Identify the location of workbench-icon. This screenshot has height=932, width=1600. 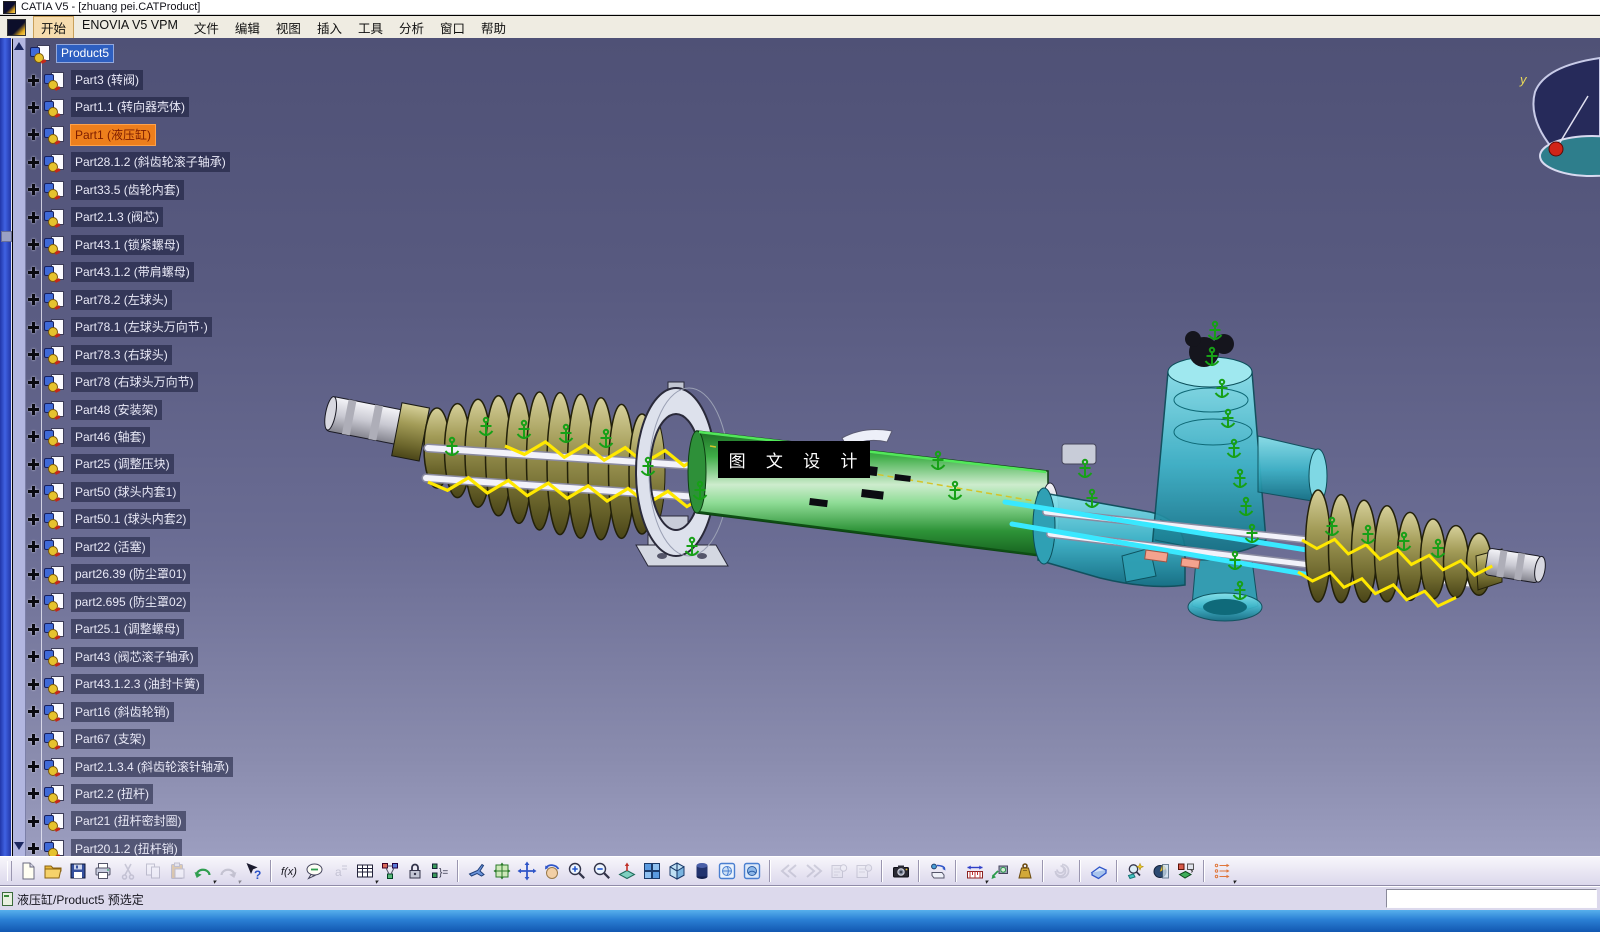
(16, 27).